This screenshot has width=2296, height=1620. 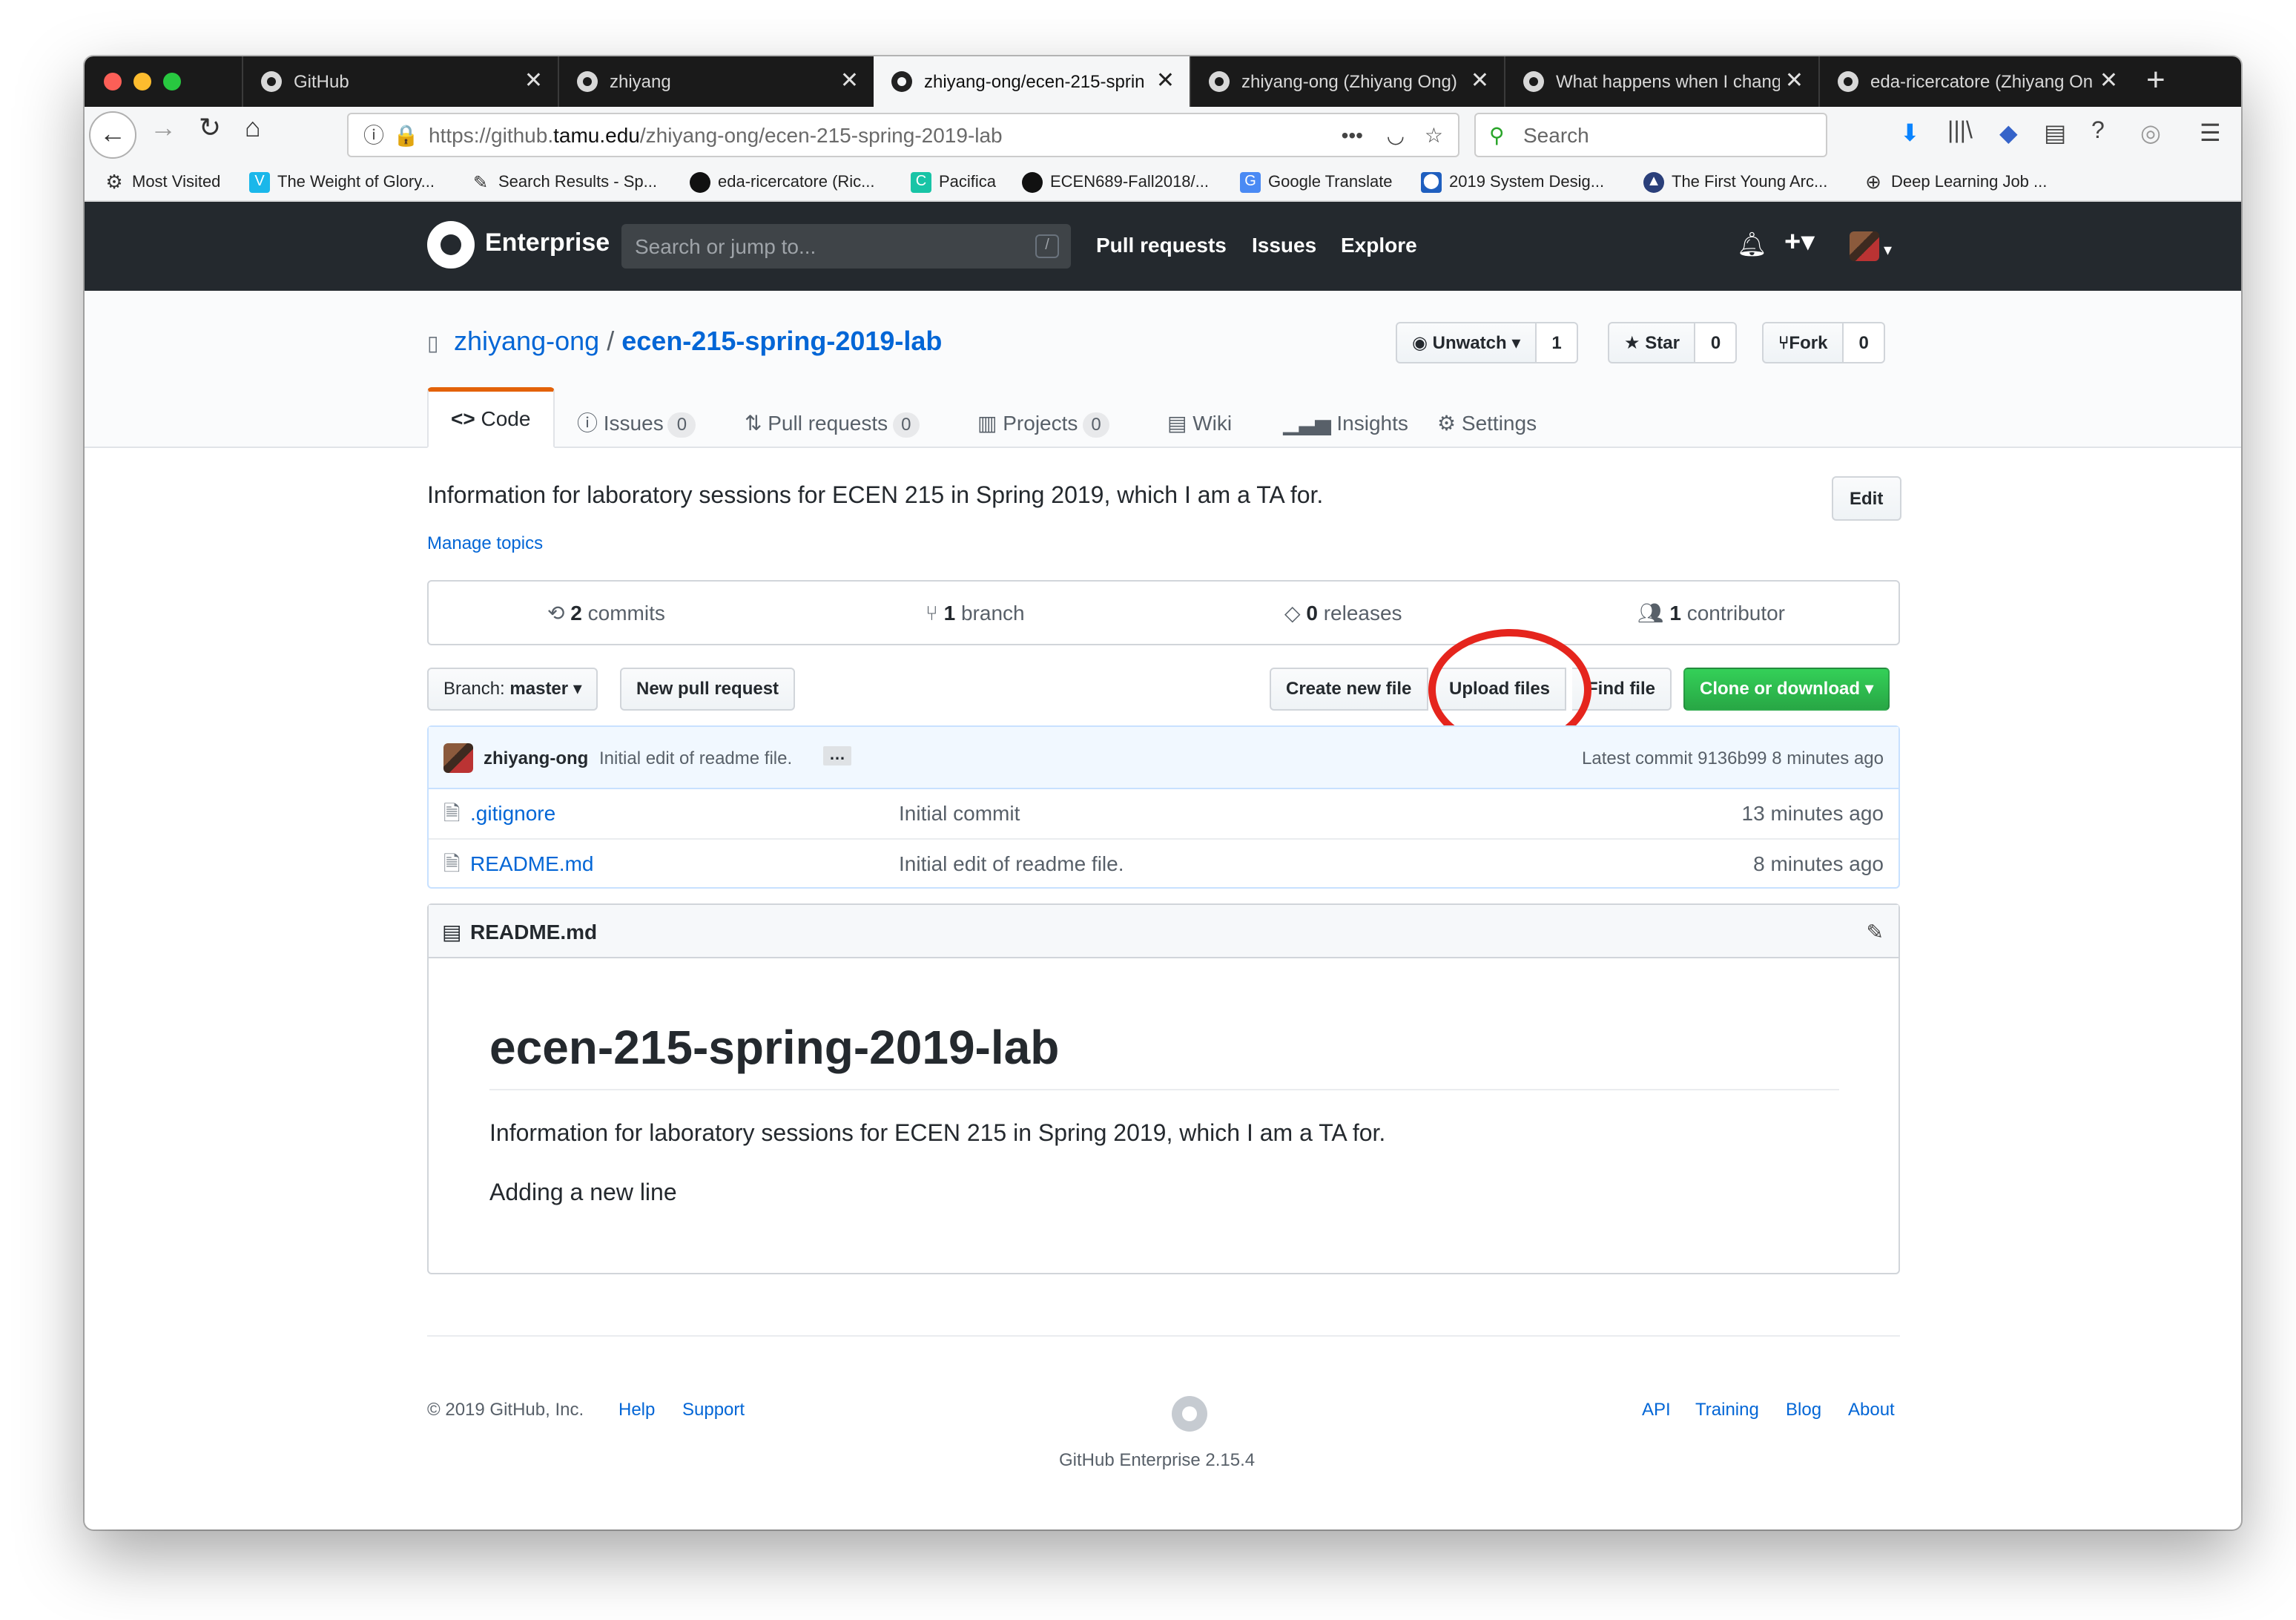 What do you see at coordinates (1652, 342) in the screenshot?
I see `star-button: ★ Star` at bounding box center [1652, 342].